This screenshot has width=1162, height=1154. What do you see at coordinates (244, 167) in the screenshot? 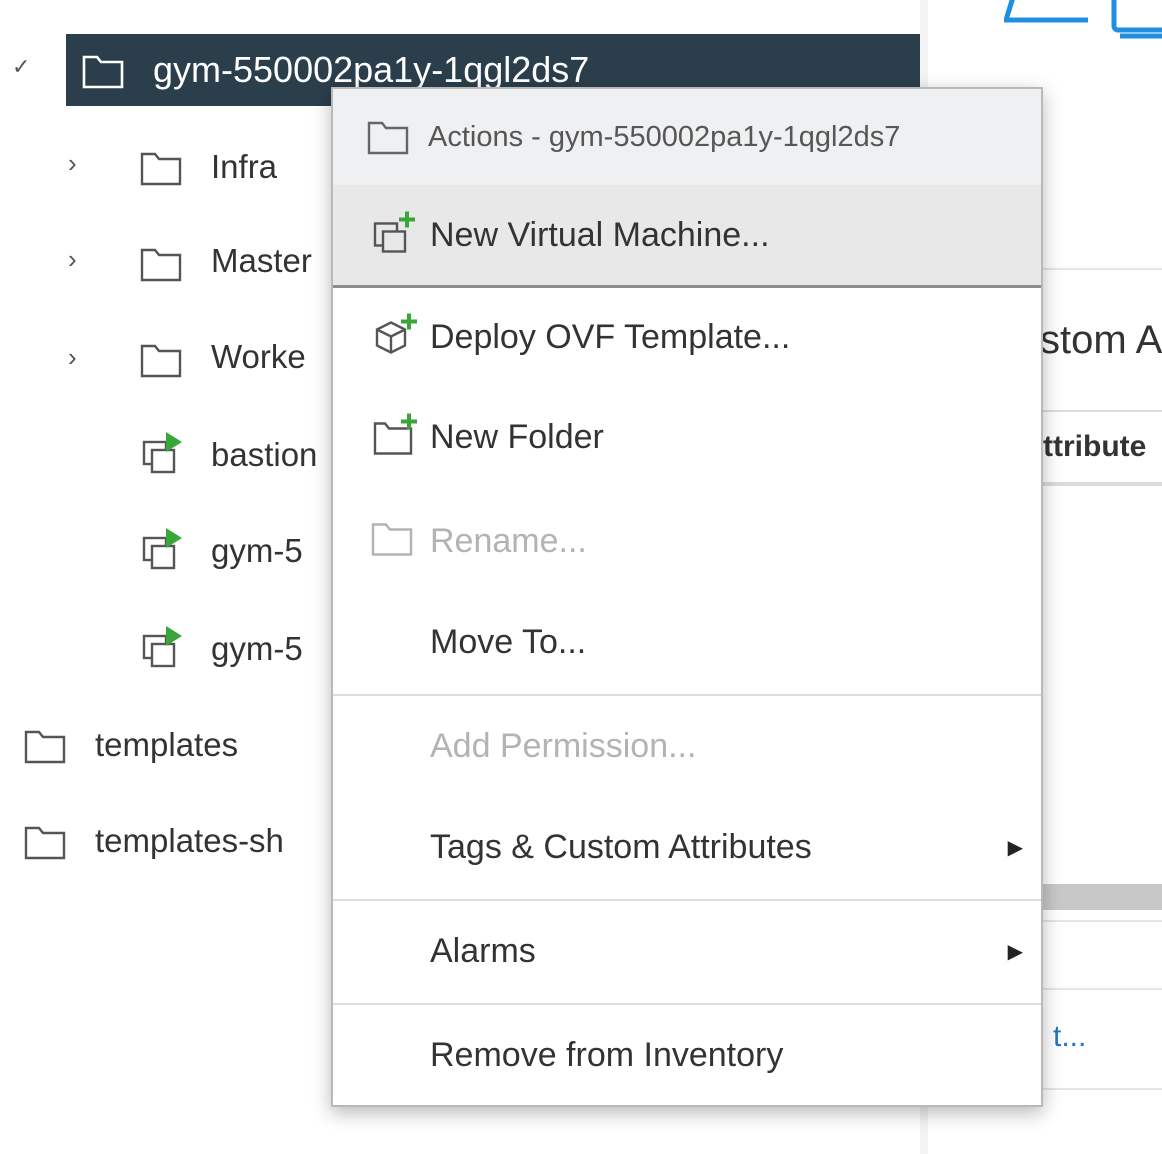
I see `tree-item-infra: Infra` at bounding box center [244, 167].